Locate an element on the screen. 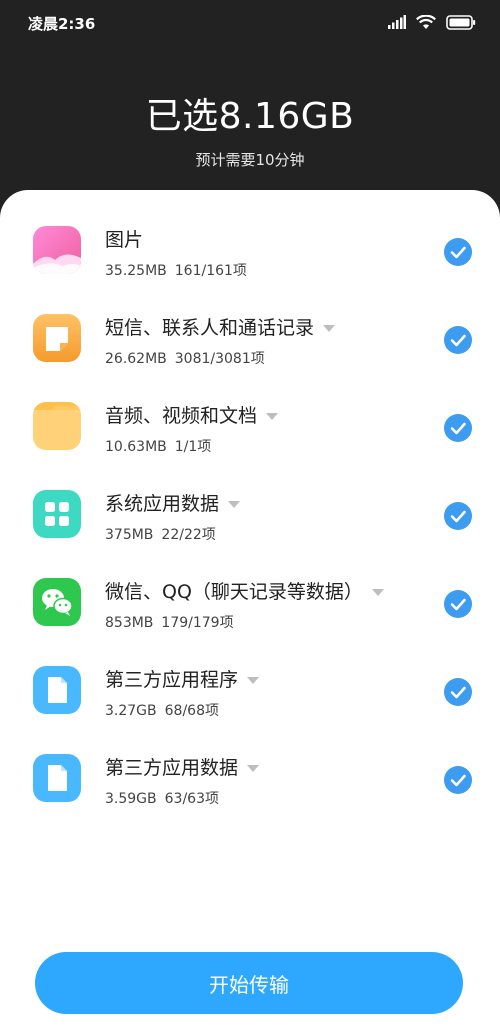 This screenshot has width=500, height=1034. list-item-audio-video-docs: 音频、视频和文档 10.63MB 1/1项 is located at coordinates (250, 436).